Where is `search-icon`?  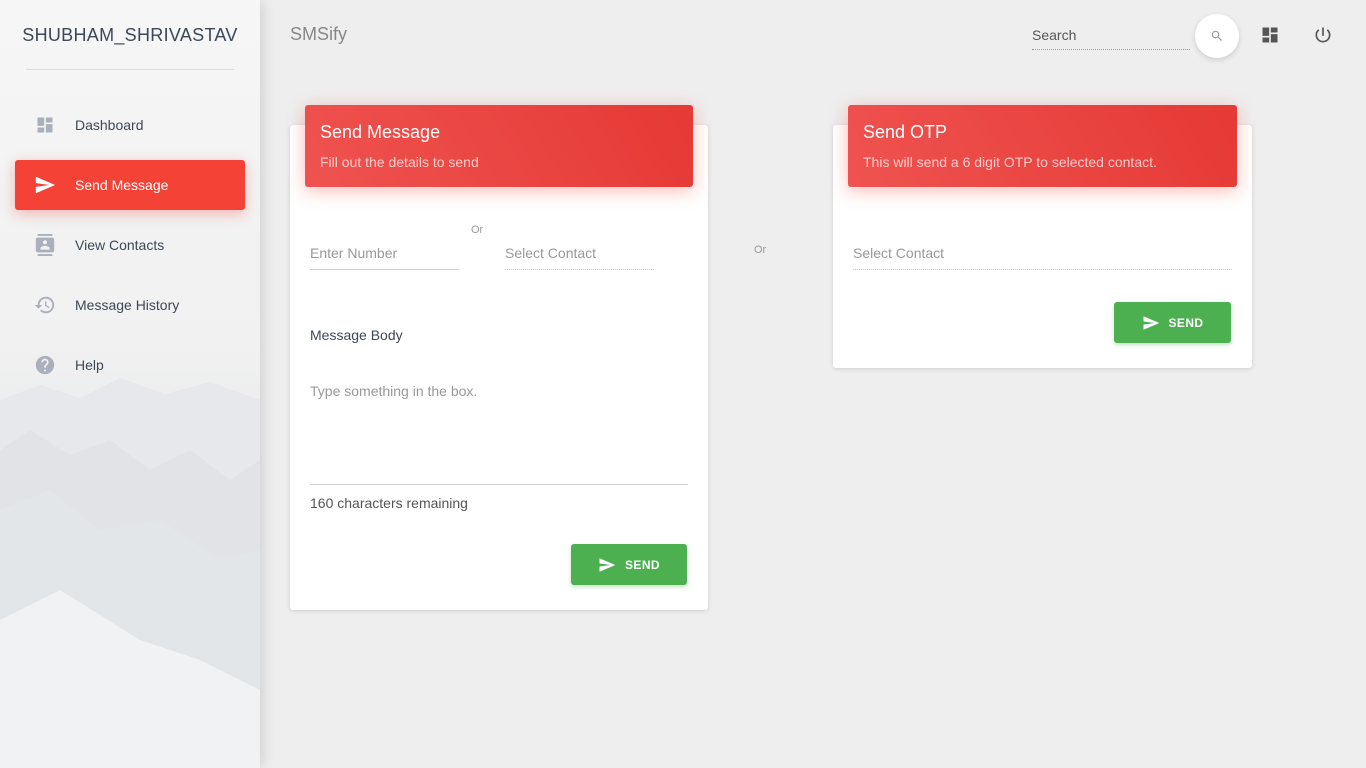
search-icon is located at coordinates (1217, 36).